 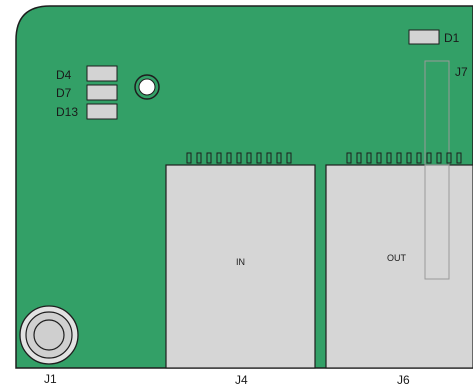 What do you see at coordinates (147, 87) in the screenshot?
I see `mounting-hole-inner` at bounding box center [147, 87].